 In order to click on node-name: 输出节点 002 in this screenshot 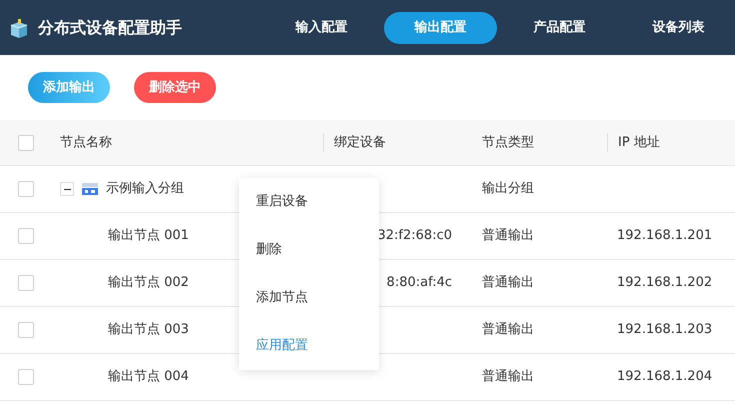, I will do `click(148, 283)`.